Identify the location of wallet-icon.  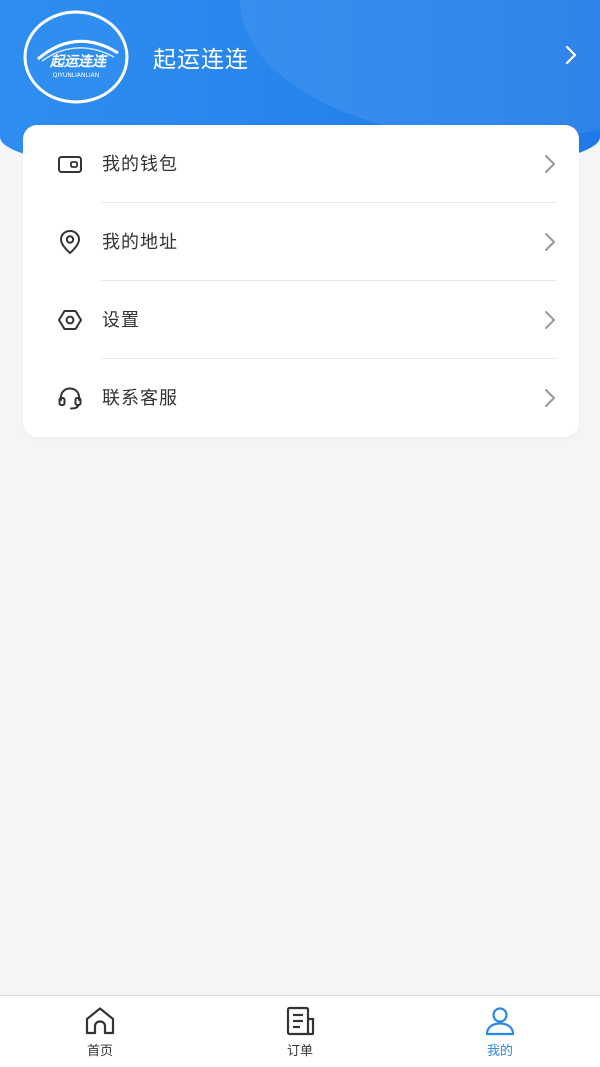
(70, 164).